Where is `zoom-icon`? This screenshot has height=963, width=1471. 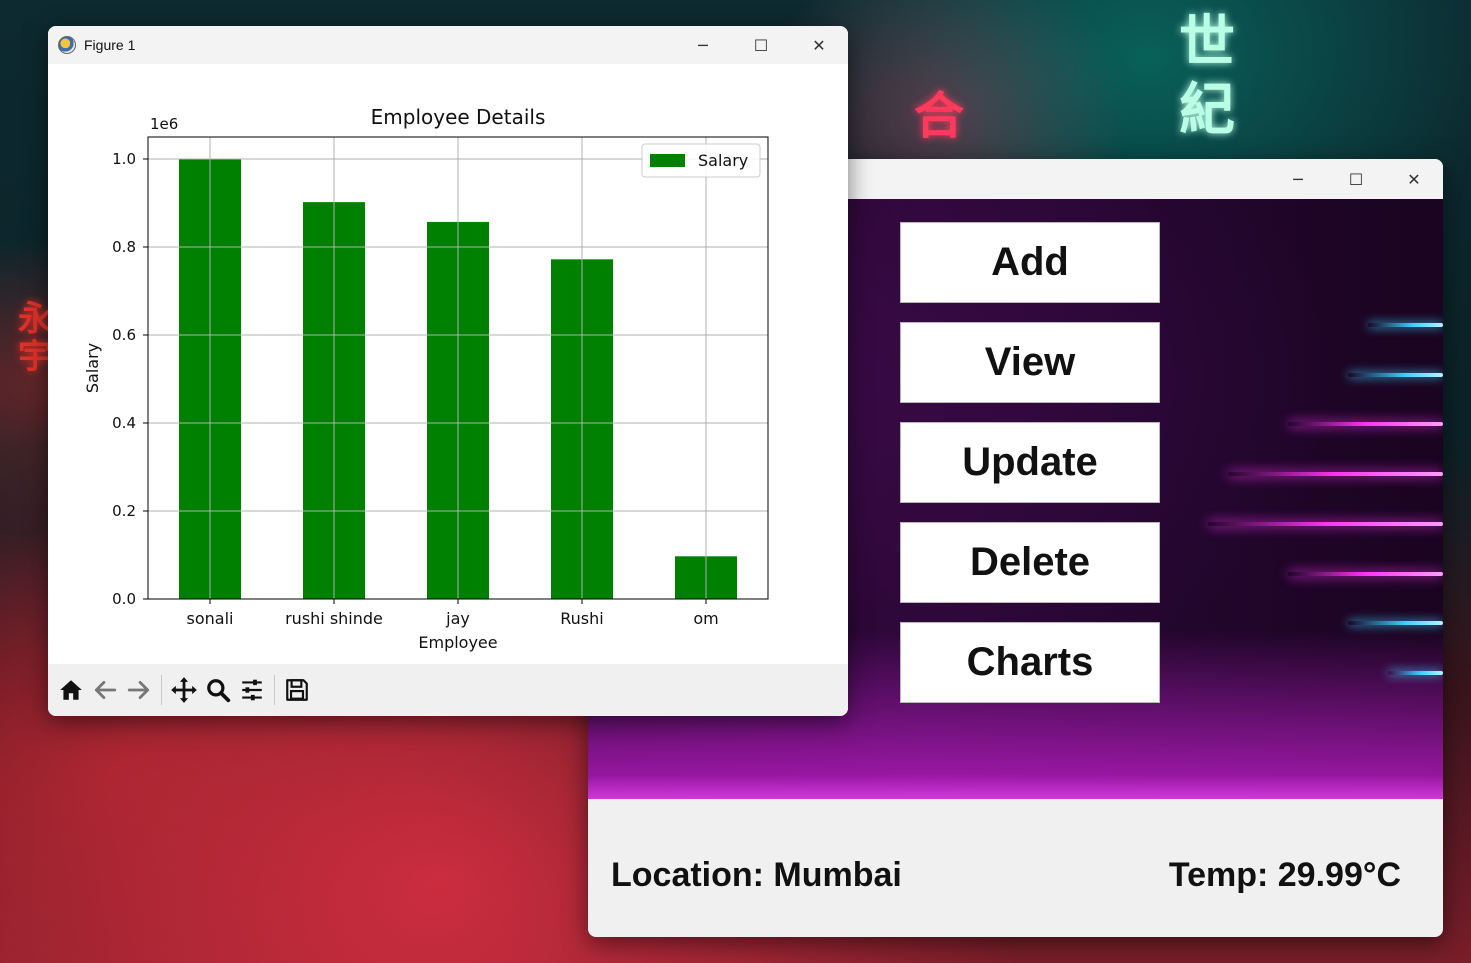
zoom-icon is located at coordinates (218, 690).